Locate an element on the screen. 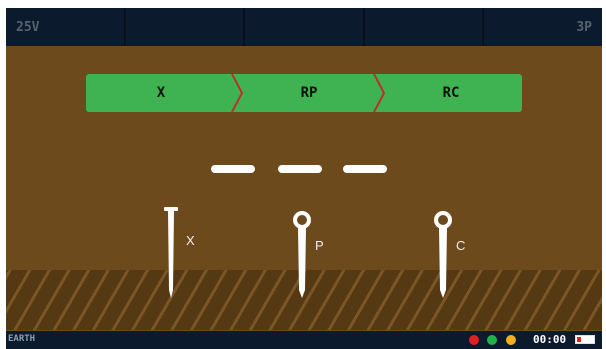 The width and height of the screenshot is (606, 349). mode-label: EARTH is located at coordinates (22, 339).